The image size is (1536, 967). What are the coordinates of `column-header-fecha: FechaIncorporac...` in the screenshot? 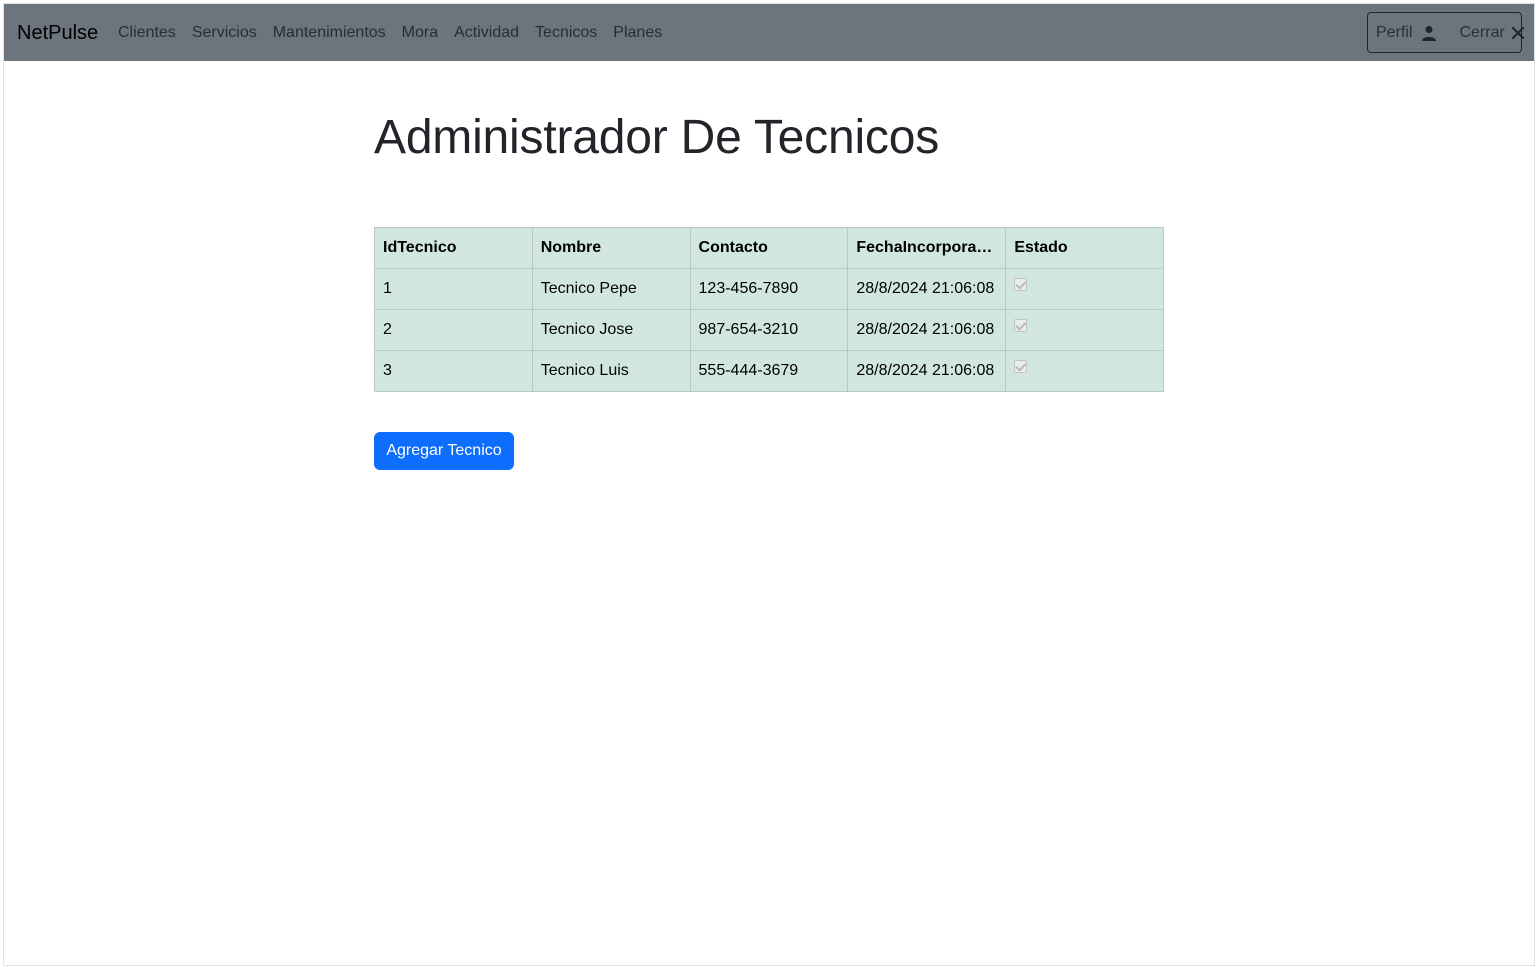 It's located at (927, 248).